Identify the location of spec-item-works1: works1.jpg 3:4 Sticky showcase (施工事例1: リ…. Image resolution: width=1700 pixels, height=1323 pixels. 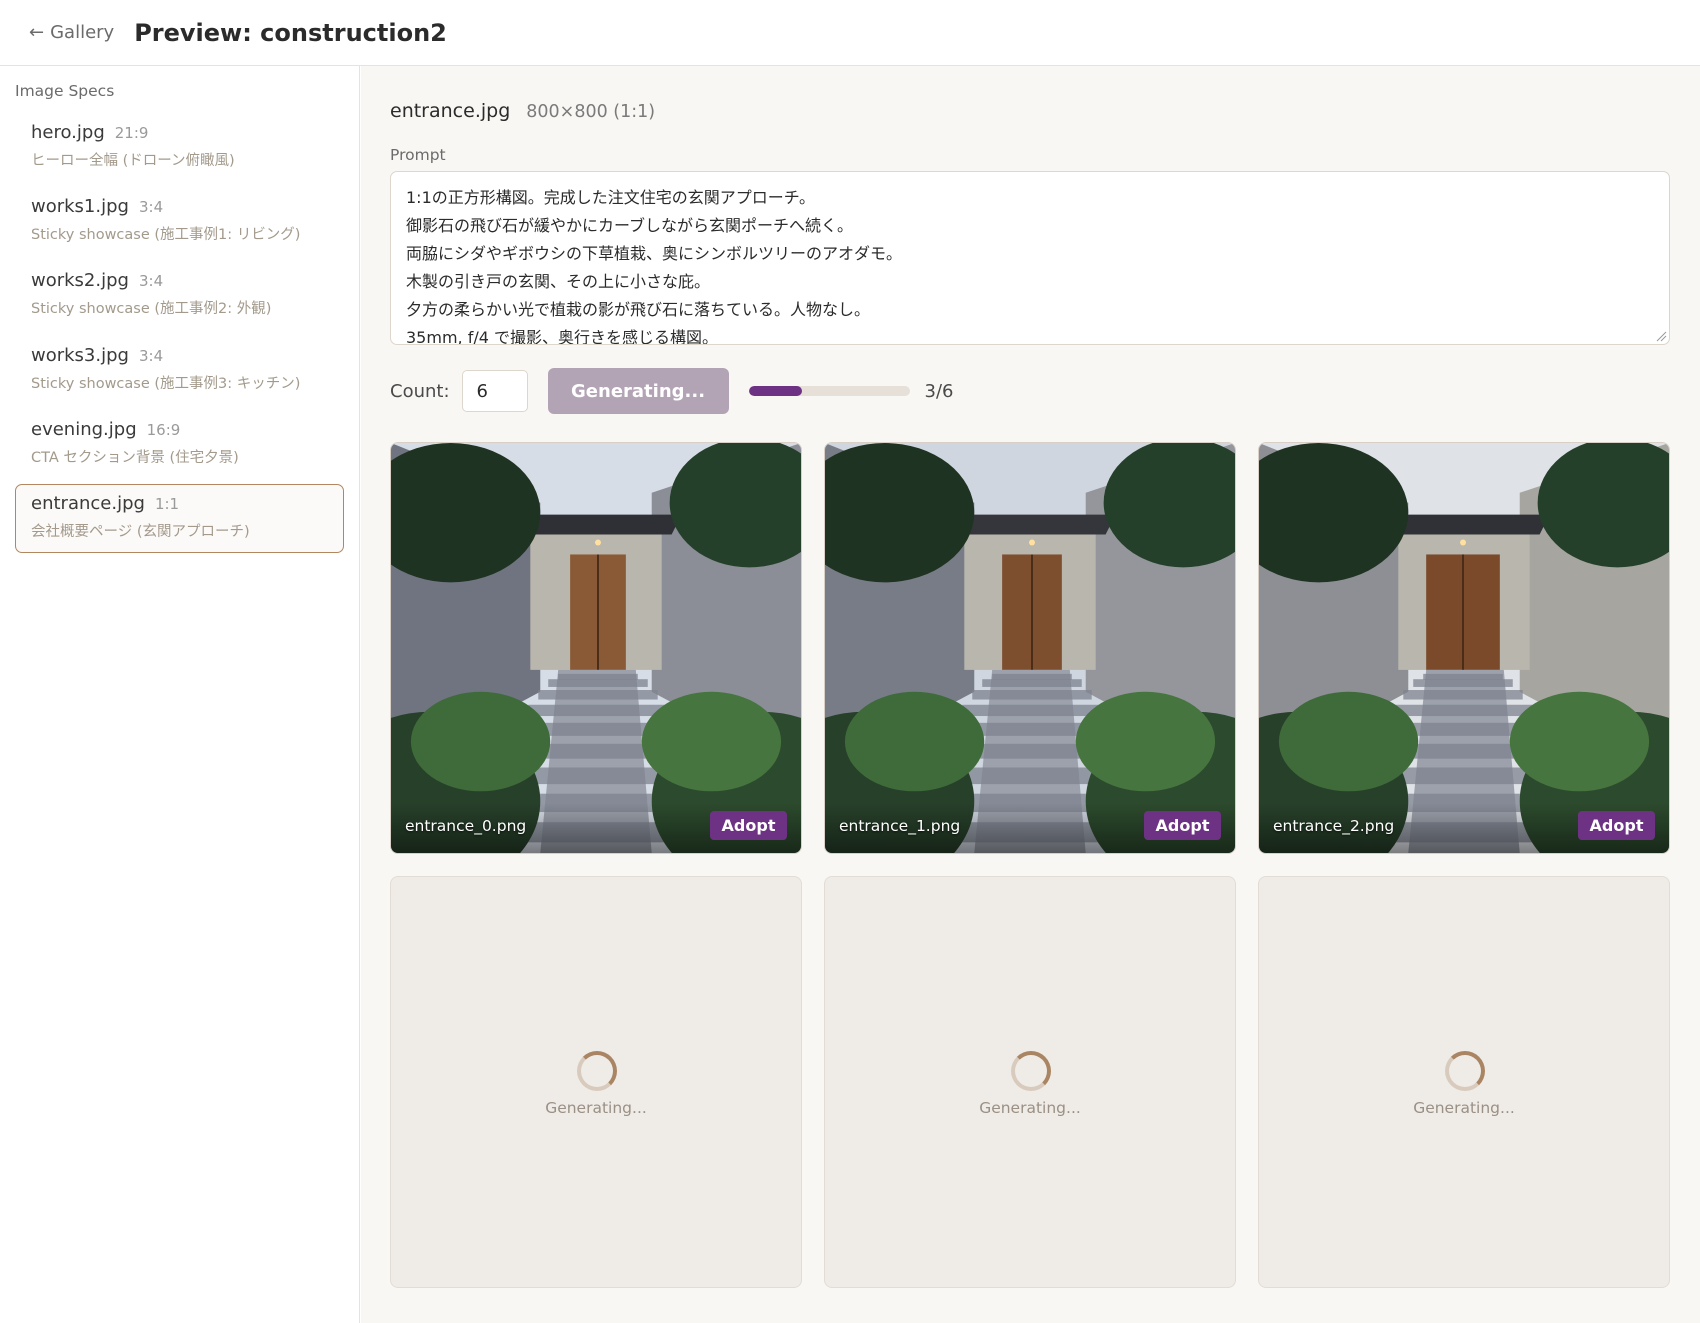
(179, 221).